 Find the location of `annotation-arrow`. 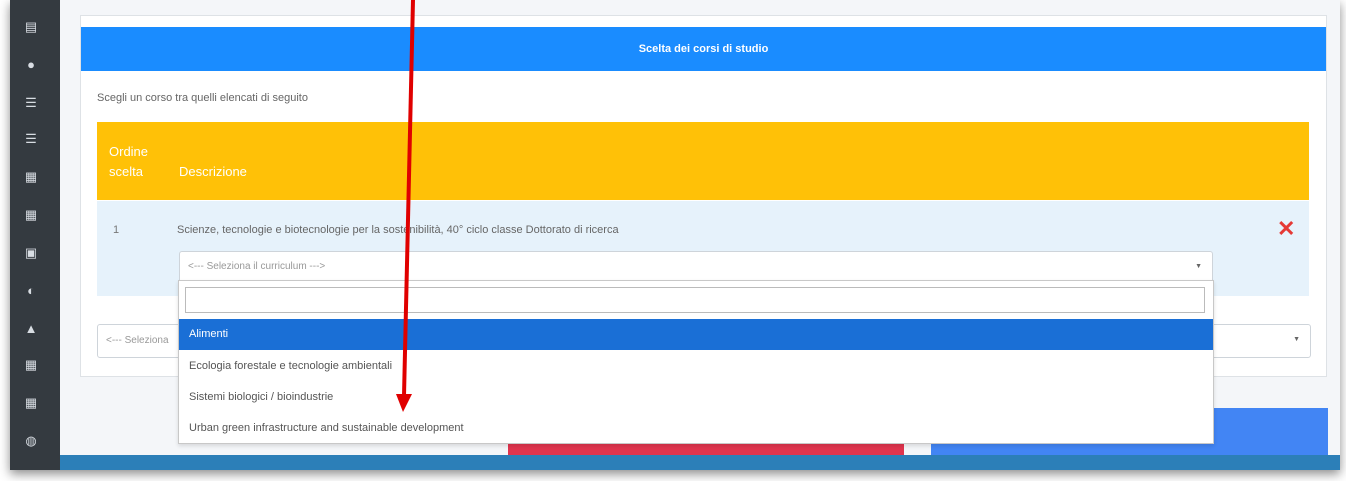

annotation-arrow is located at coordinates (405, 206).